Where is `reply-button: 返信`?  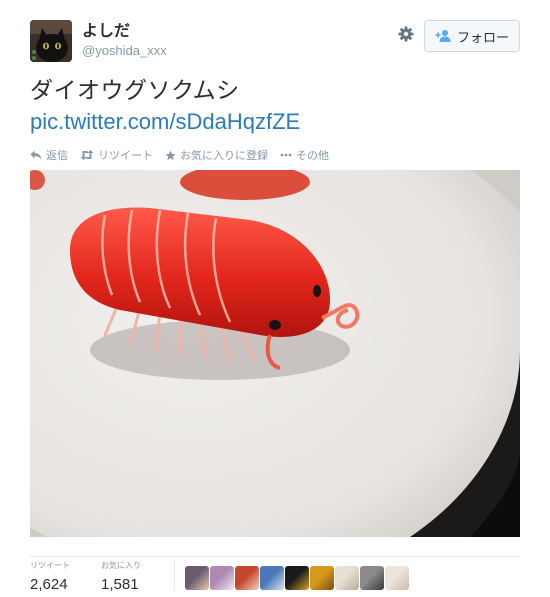 reply-button: 返信 is located at coordinates (49, 155).